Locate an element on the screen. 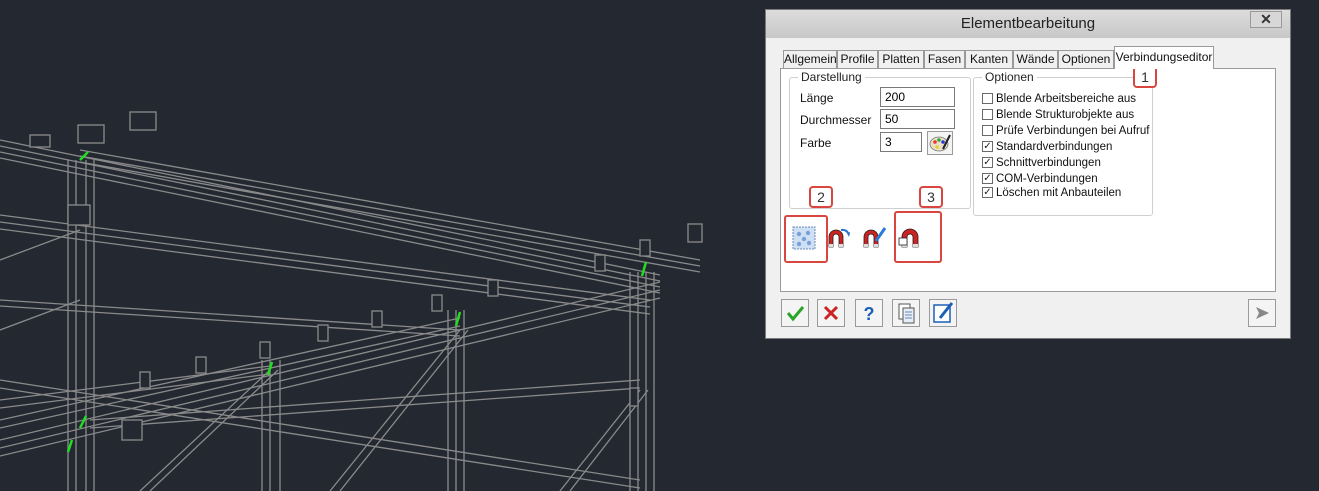  copy-properties-button is located at coordinates (906, 313).